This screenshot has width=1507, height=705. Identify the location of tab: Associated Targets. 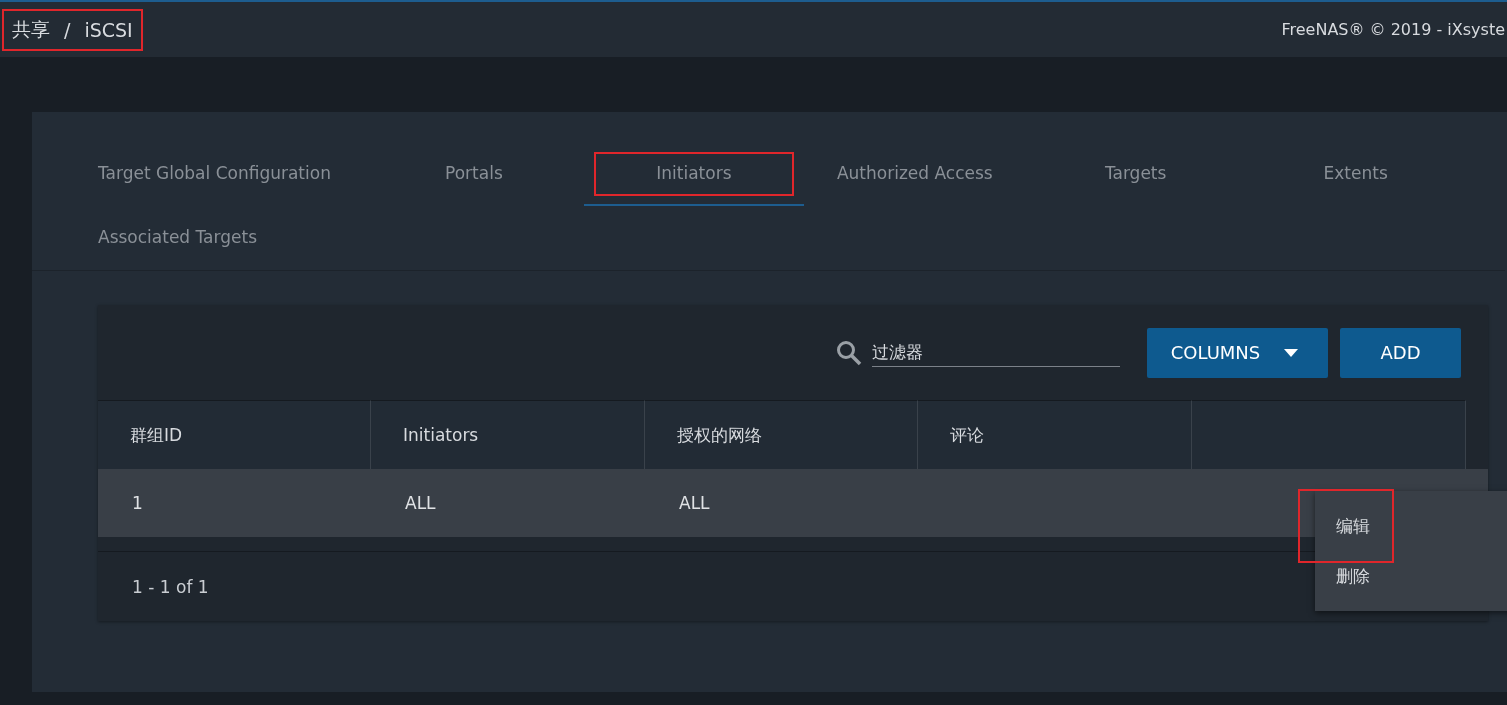
(177, 238).